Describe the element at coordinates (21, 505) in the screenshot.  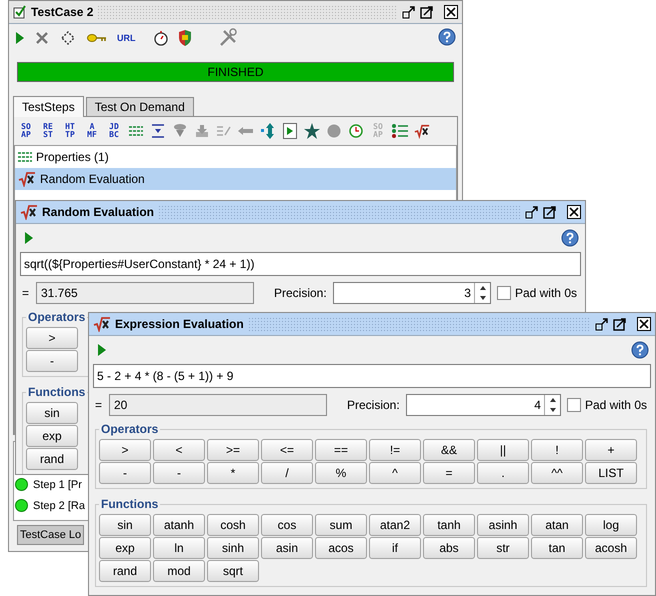
I see `status-icon` at that location.